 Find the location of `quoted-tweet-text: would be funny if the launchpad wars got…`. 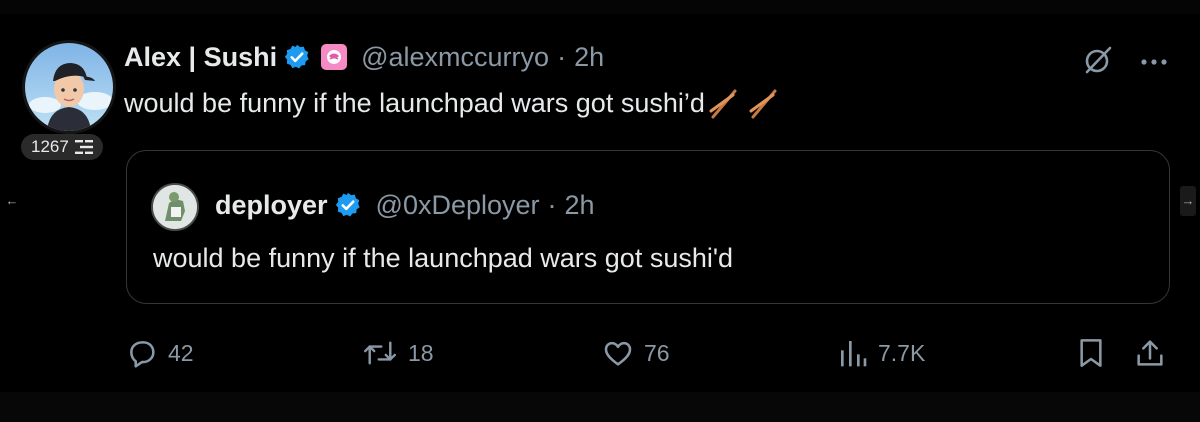

quoted-tweet-text: would be funny if the launchpad wars got… is located at coordinates (443, 258).